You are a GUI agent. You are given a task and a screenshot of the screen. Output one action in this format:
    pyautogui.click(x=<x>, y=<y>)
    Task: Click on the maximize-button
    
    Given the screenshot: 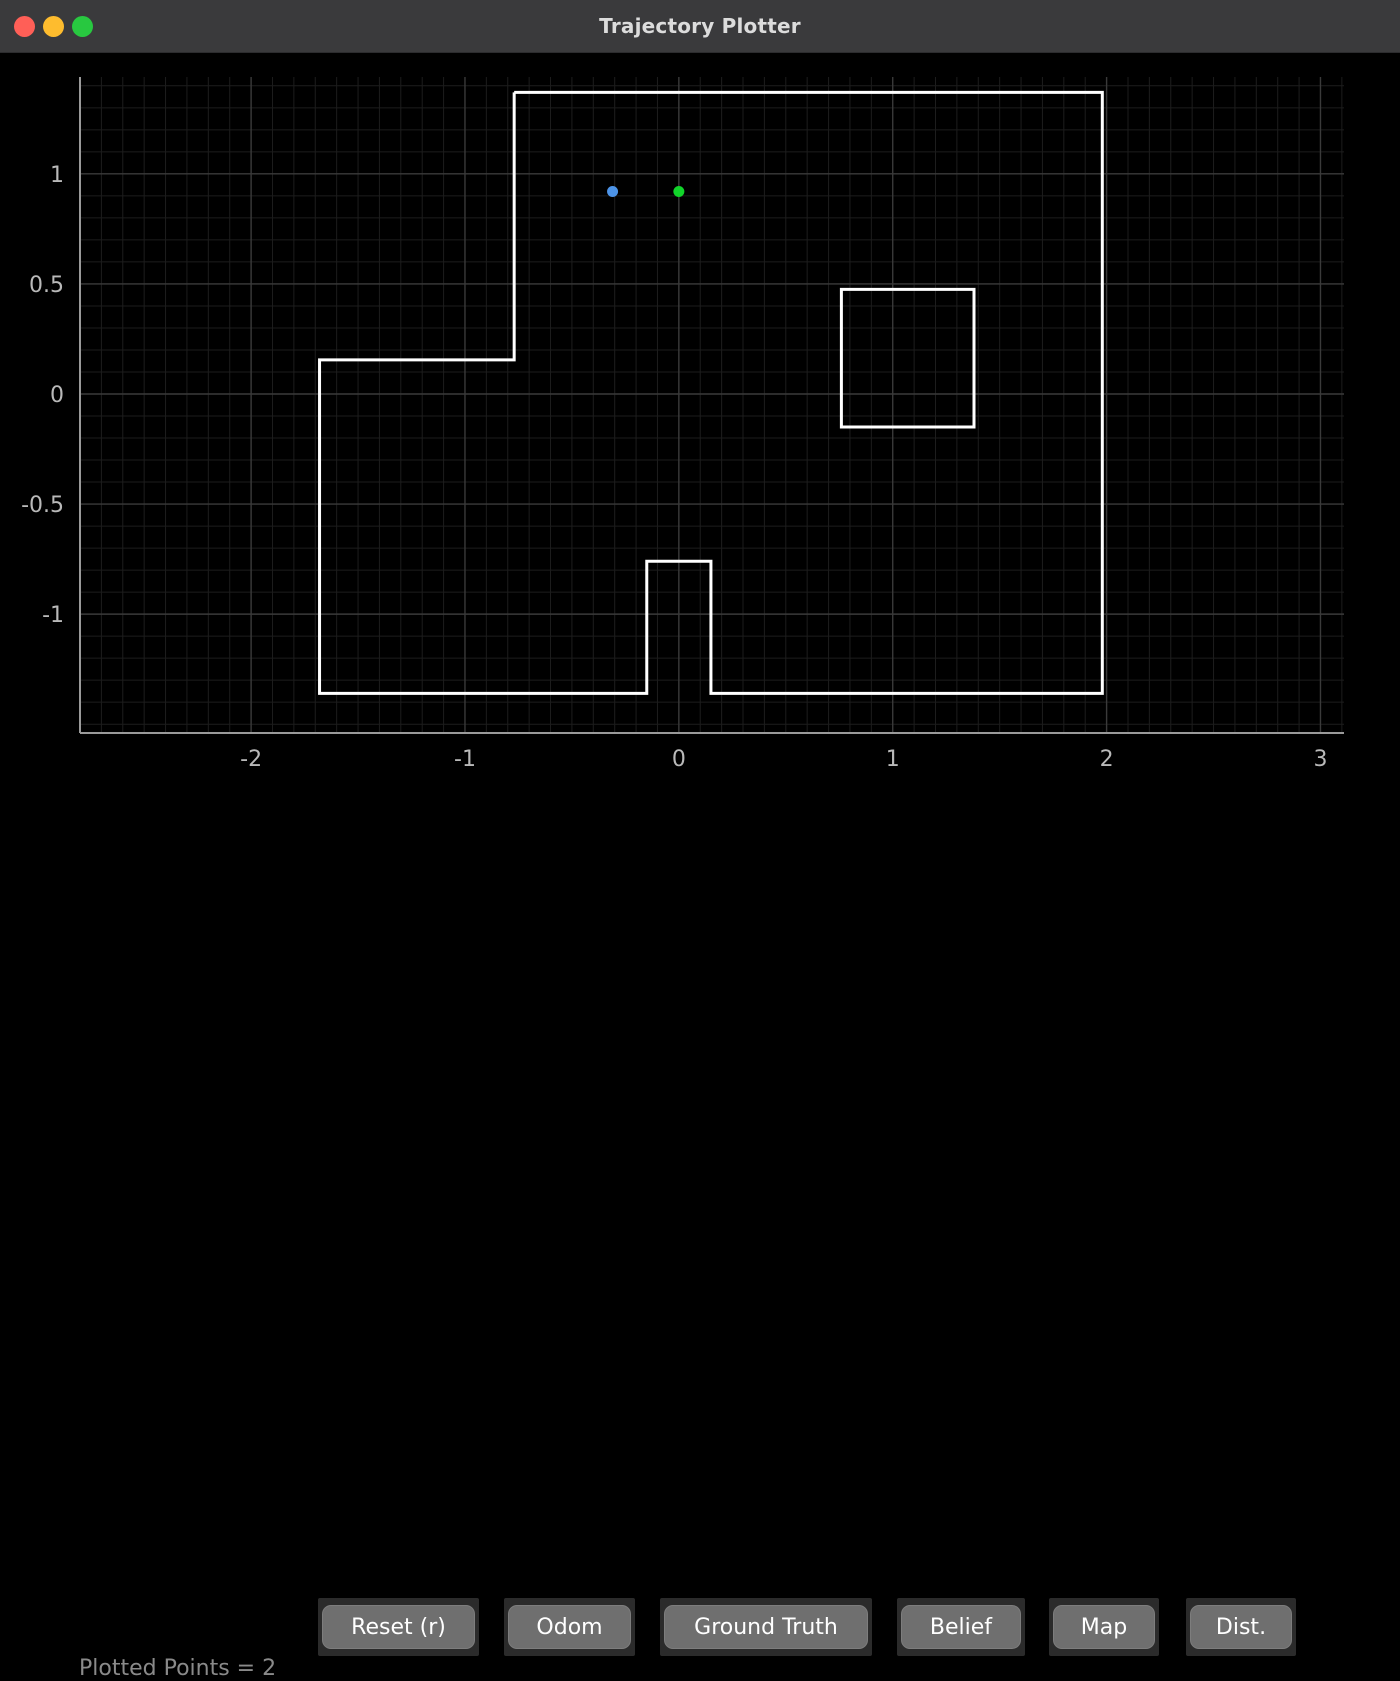 What is the action you would take?
    pyautogui.click(x=82, y=26)
    